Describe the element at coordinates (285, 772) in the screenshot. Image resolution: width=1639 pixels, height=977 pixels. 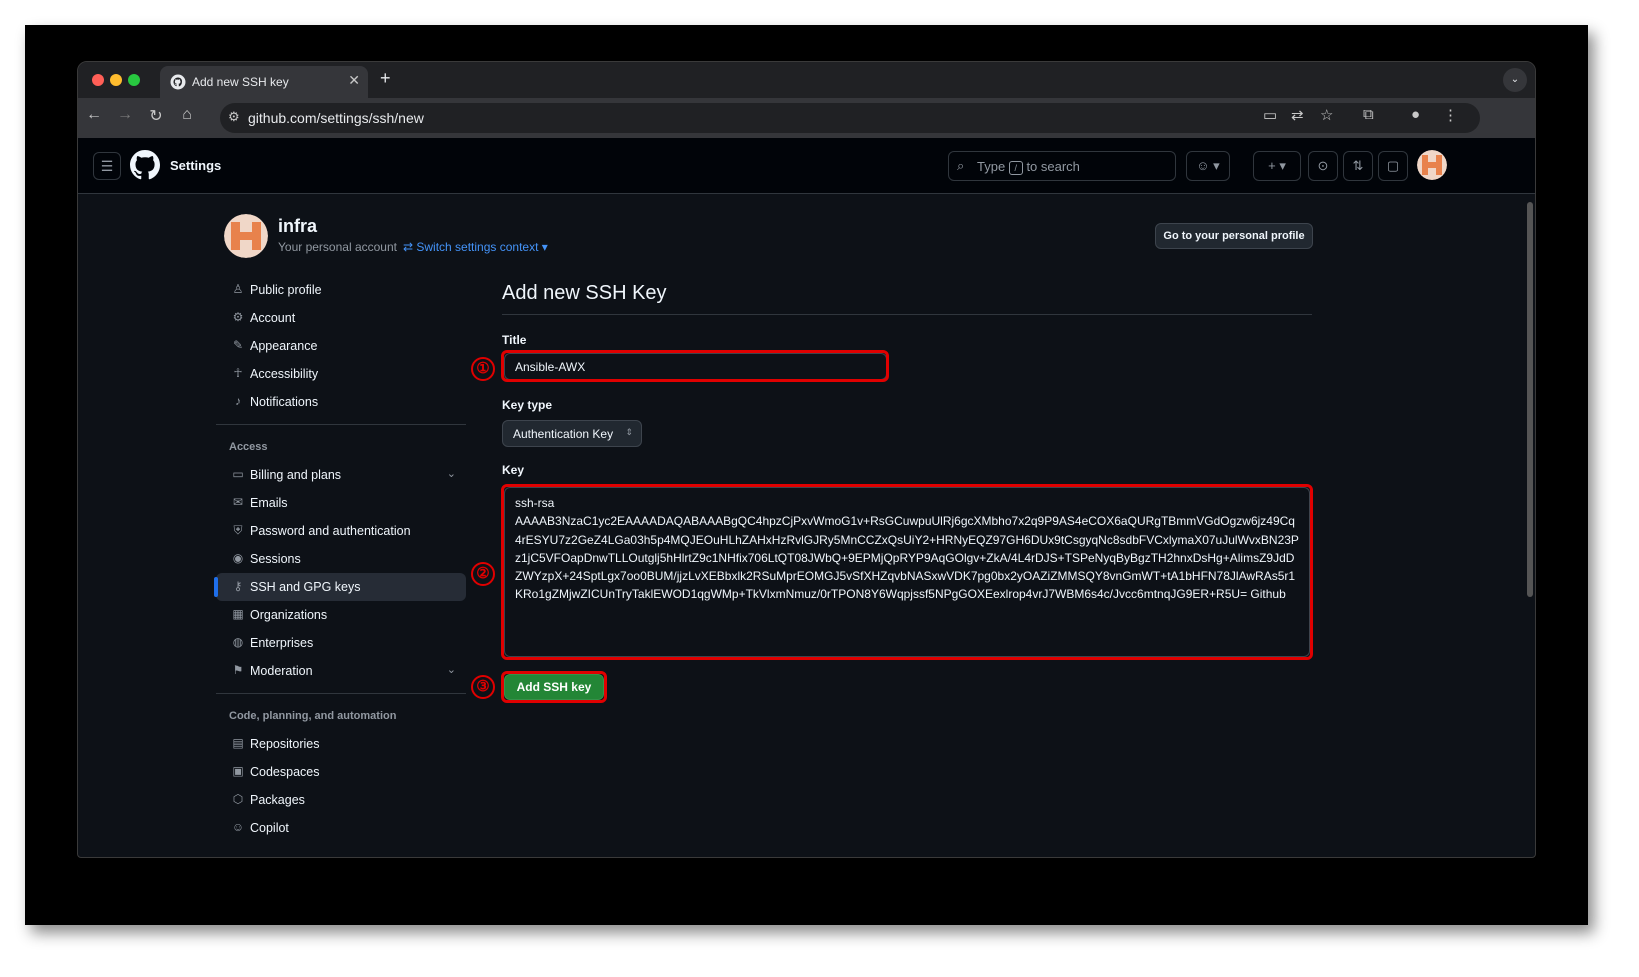
I see `sidebar-item-label: Codespaces` at that location.